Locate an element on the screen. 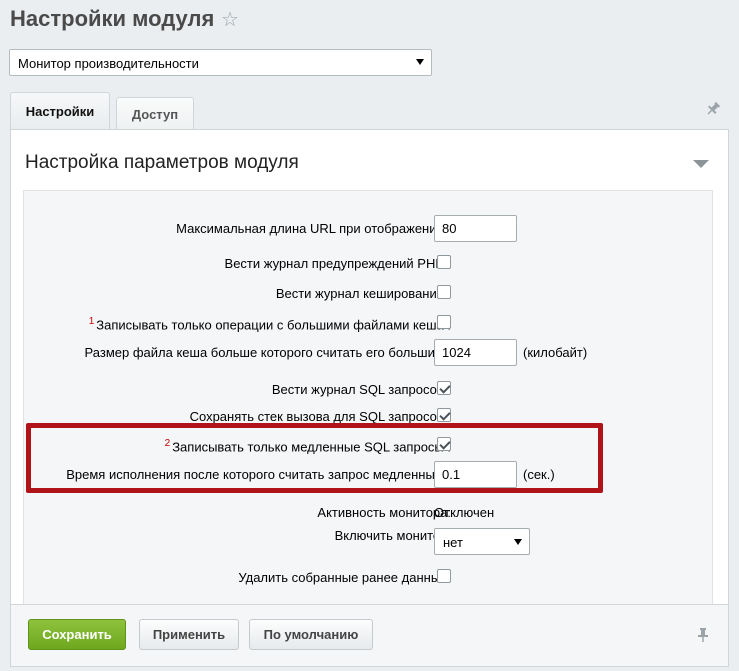 The image size is (739, 671). log-php-warnings-checkbox is located at coordinates (444, 262).